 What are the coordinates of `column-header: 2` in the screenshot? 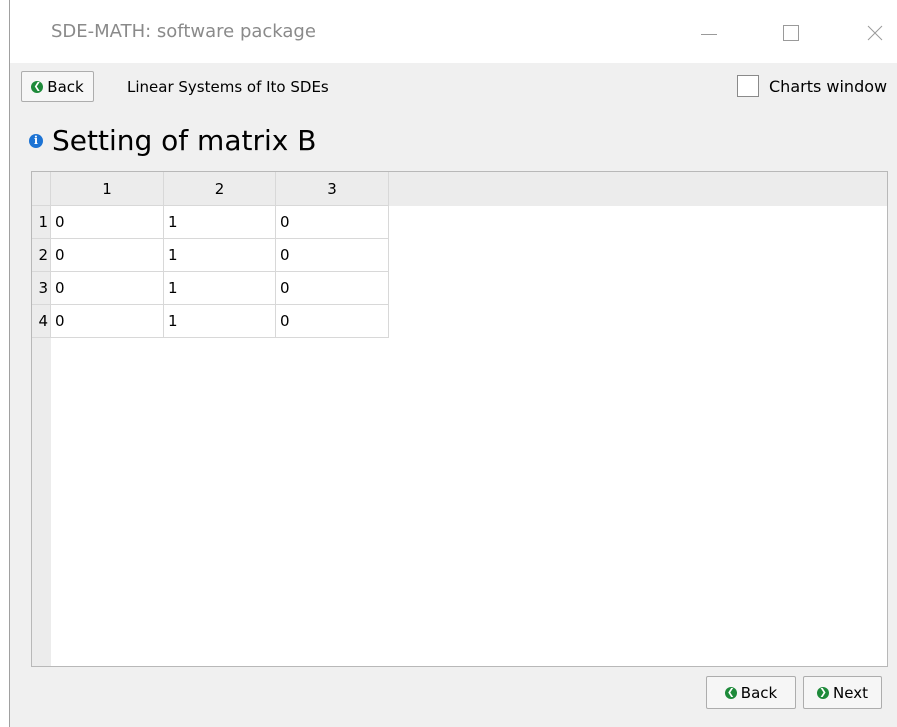 It's located at (220, 189).